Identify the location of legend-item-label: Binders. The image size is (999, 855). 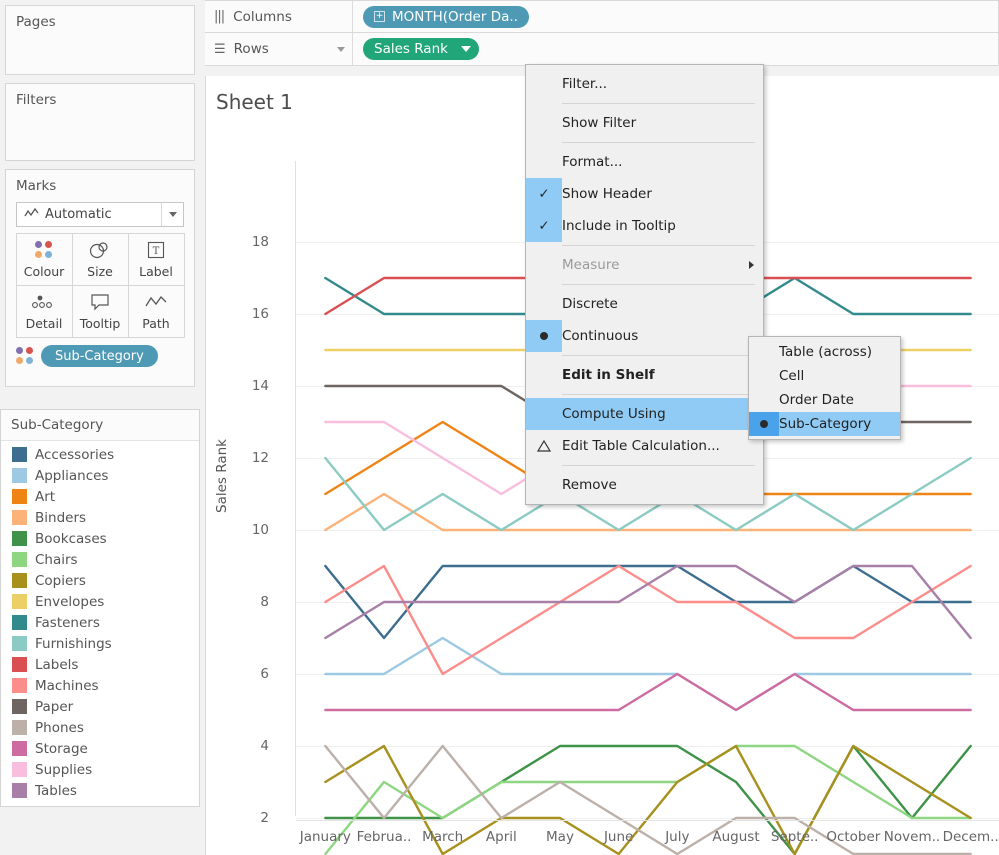
(61, 517).